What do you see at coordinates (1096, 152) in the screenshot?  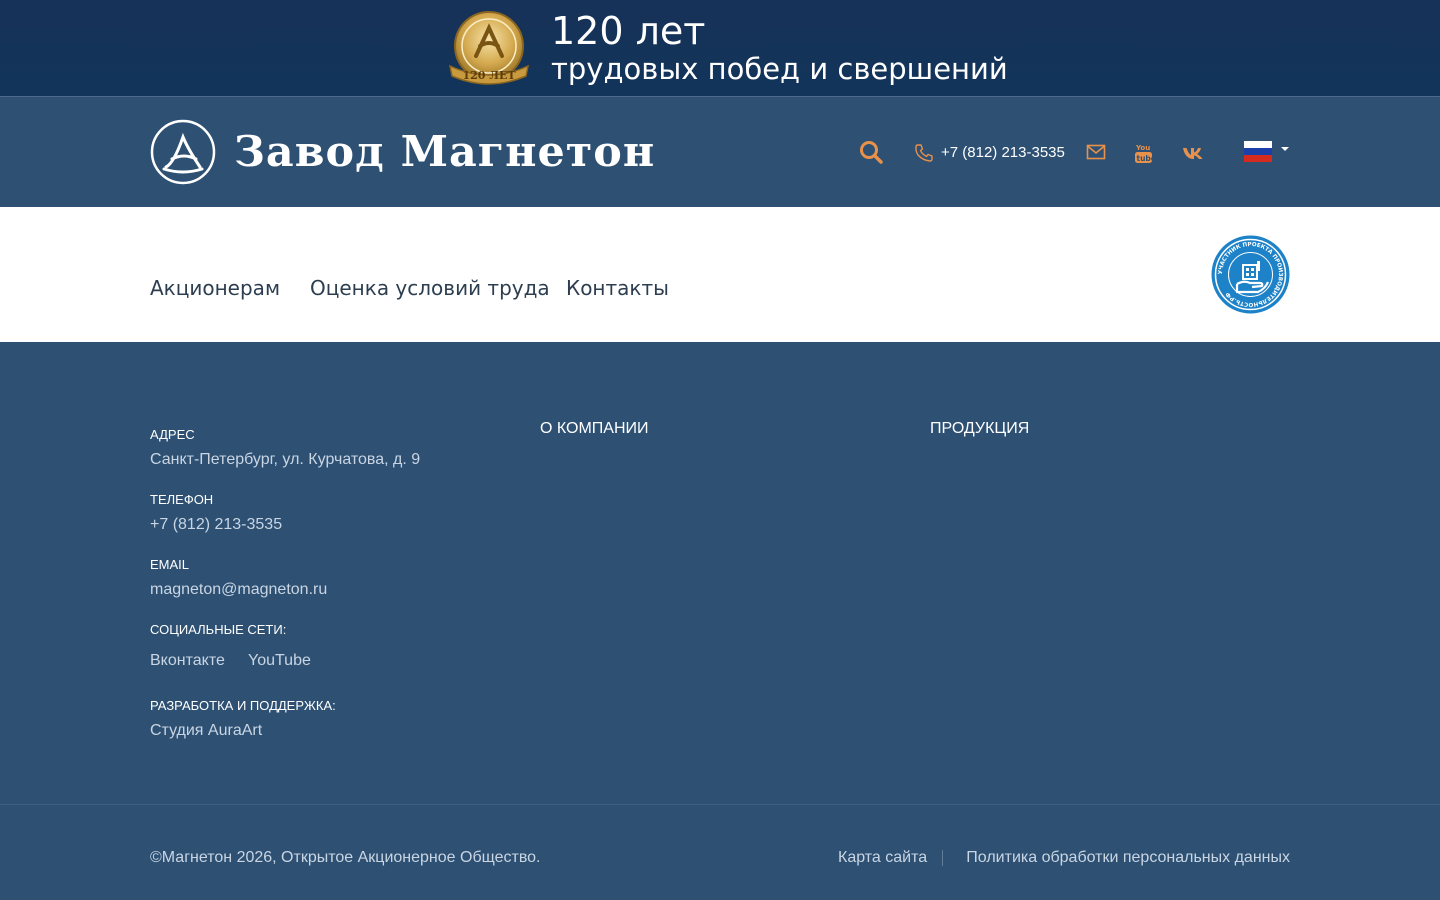 I see `mail-icon` at bounding box center [1096, 152].